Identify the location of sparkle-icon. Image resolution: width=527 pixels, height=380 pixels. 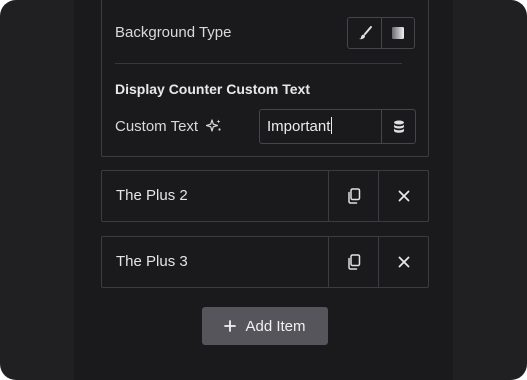
(214, 126).